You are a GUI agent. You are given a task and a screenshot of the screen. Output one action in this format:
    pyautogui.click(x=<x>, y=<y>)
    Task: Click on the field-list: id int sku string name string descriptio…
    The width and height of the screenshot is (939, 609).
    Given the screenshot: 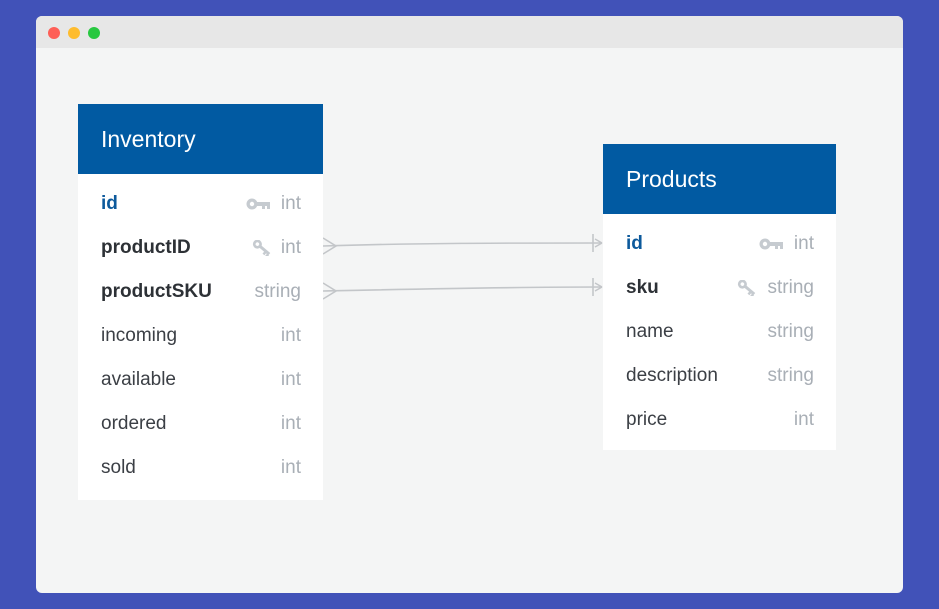 What is the action you would take?
    pyautogui.click(x=719, y=332)
    